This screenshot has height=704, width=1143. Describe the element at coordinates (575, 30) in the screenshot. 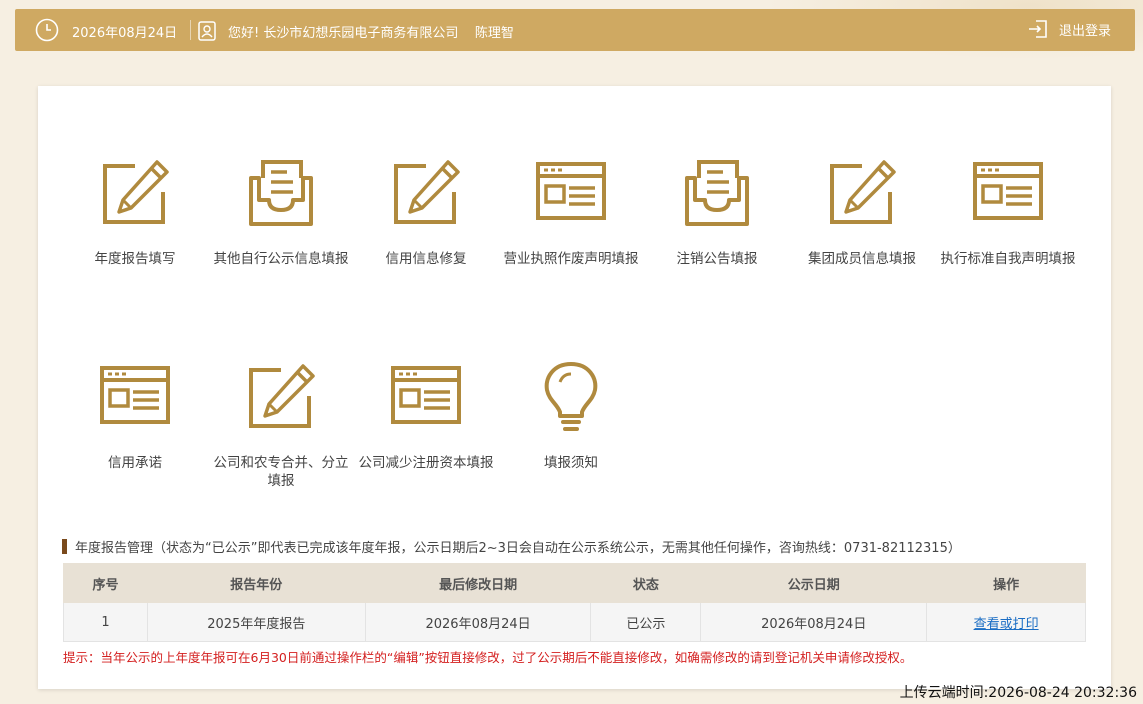

I see `top-bar: 2026年08月24日 您好! 长沙市幻想乐园电子商务有限公司 陈理智 退出登录` at that location.